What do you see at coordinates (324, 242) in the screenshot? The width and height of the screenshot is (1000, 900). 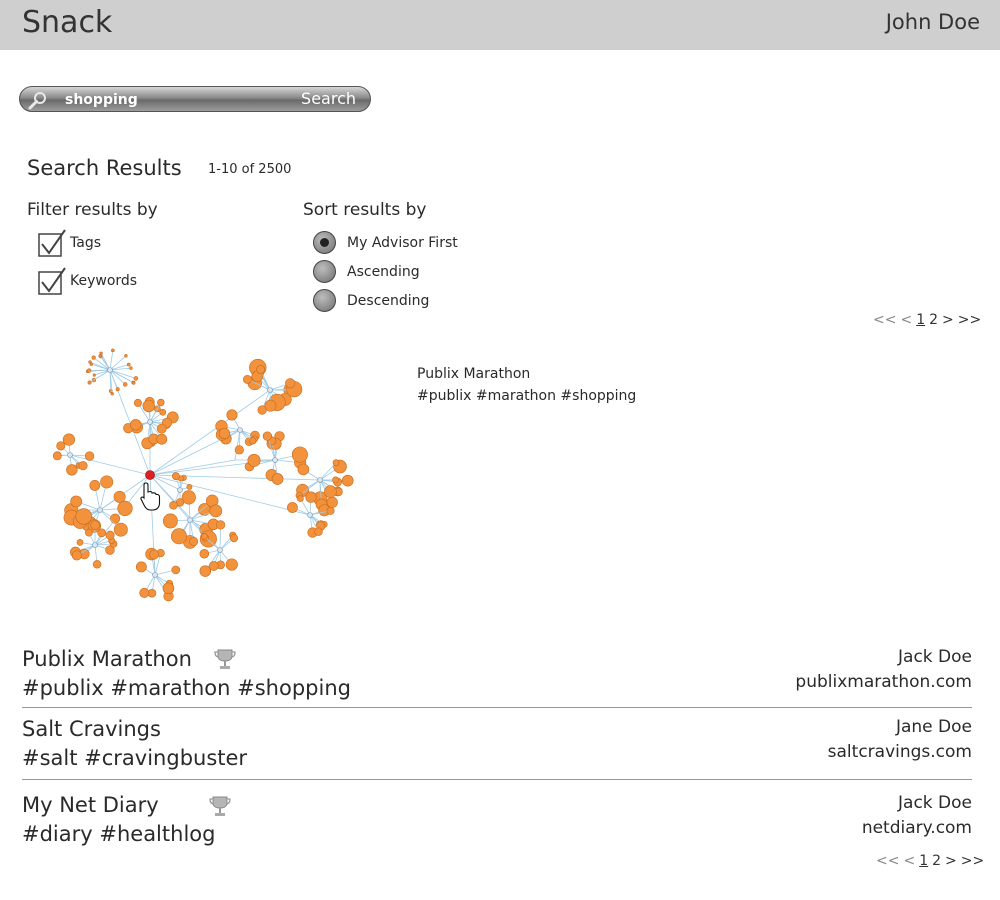 I see `radio-selected` at bounding box center [324, 242].